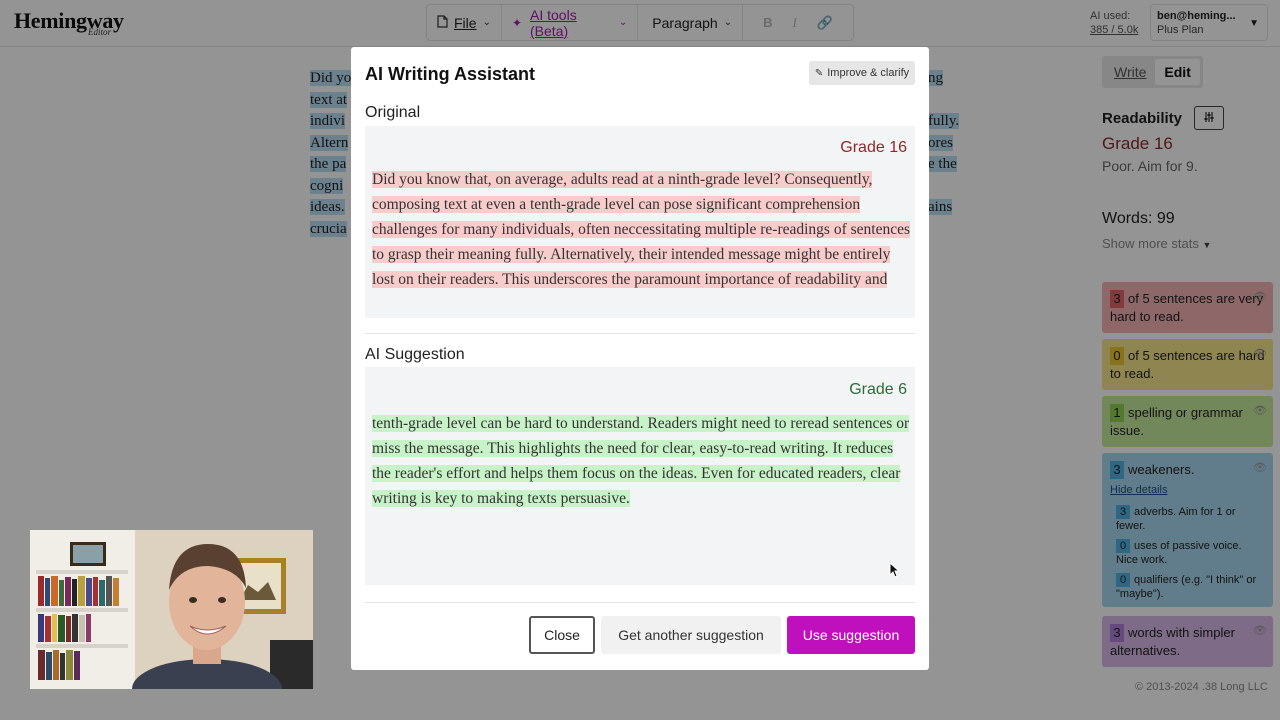 This screenshot has height=720, width=1280. Describe the element at coordinates (851, 635) in the screenshot. I see `use-suggestion-button: Use suggestion` at that location.